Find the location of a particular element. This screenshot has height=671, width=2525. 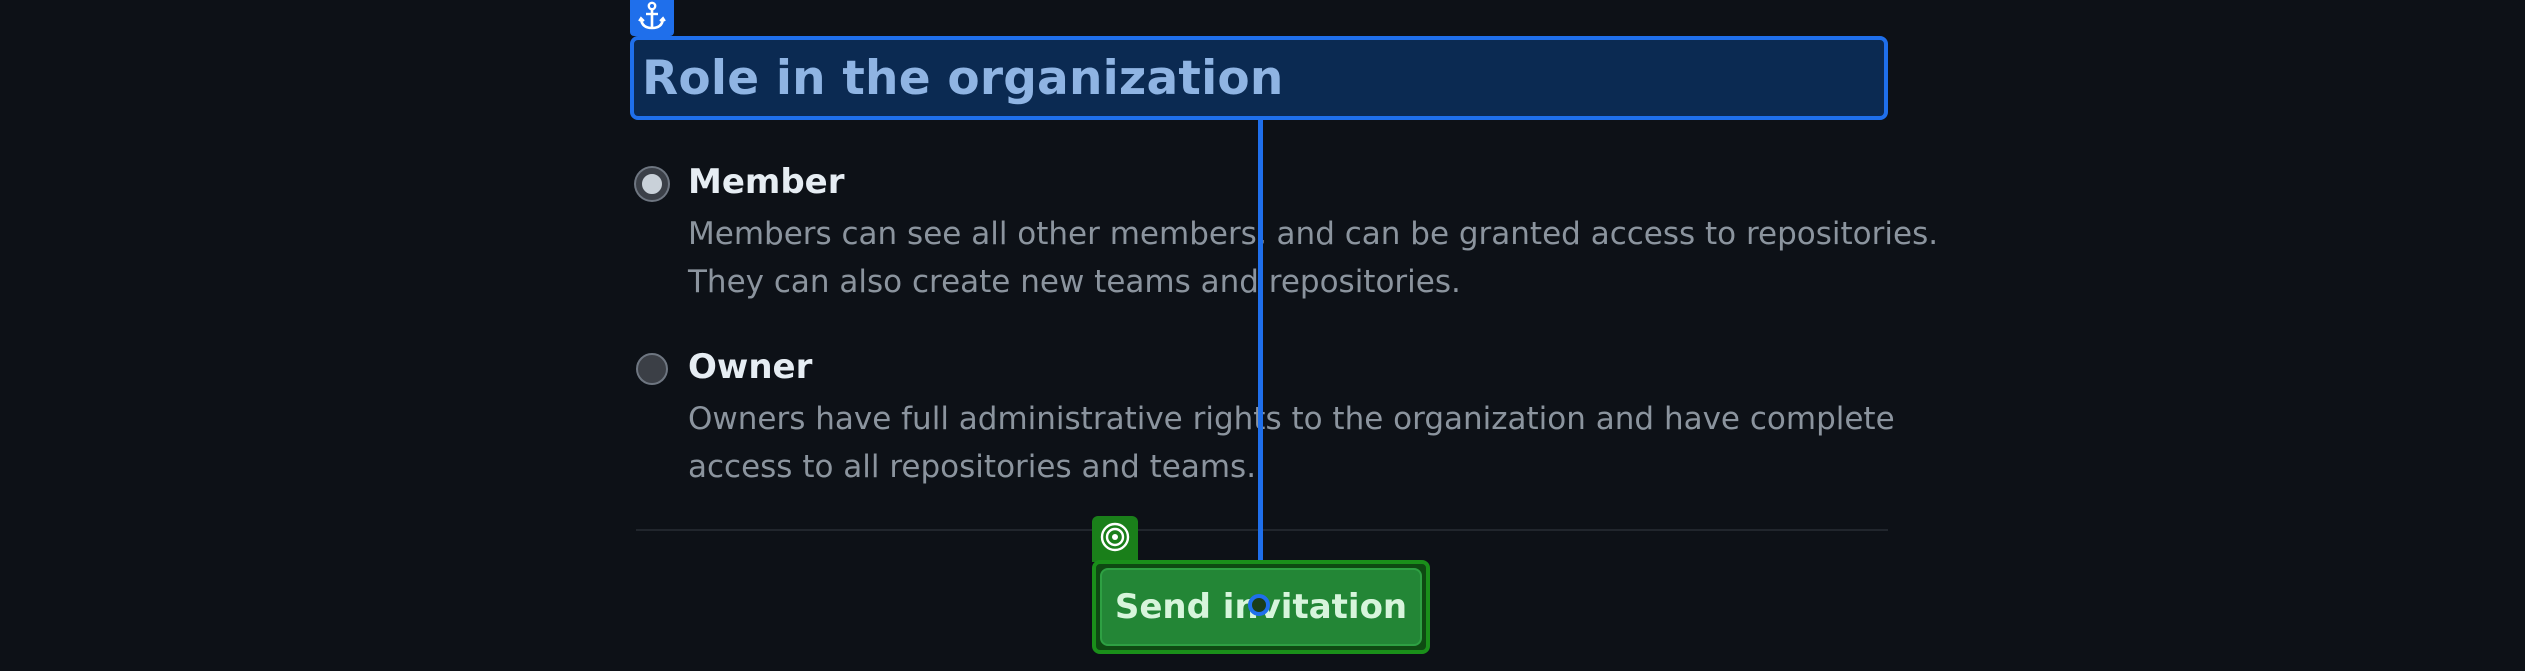

member-label: Member is located at coordinates (766, 182).